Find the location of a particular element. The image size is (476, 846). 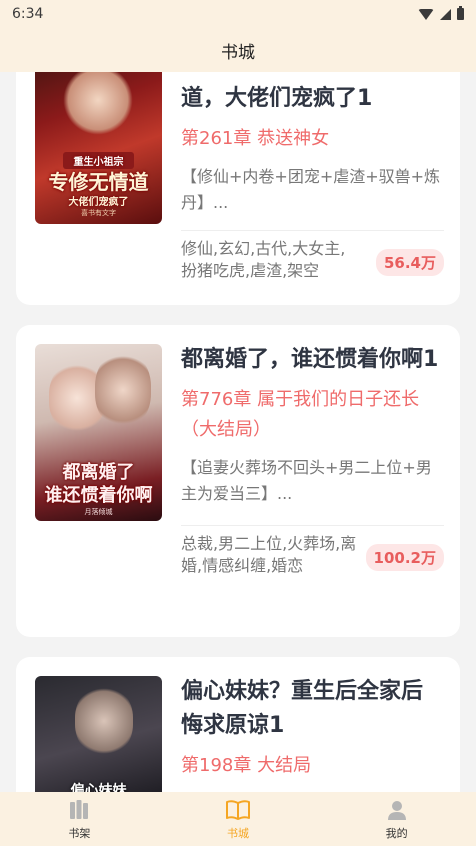

status-bar: 6:34 is located at coordinates (238, 14).